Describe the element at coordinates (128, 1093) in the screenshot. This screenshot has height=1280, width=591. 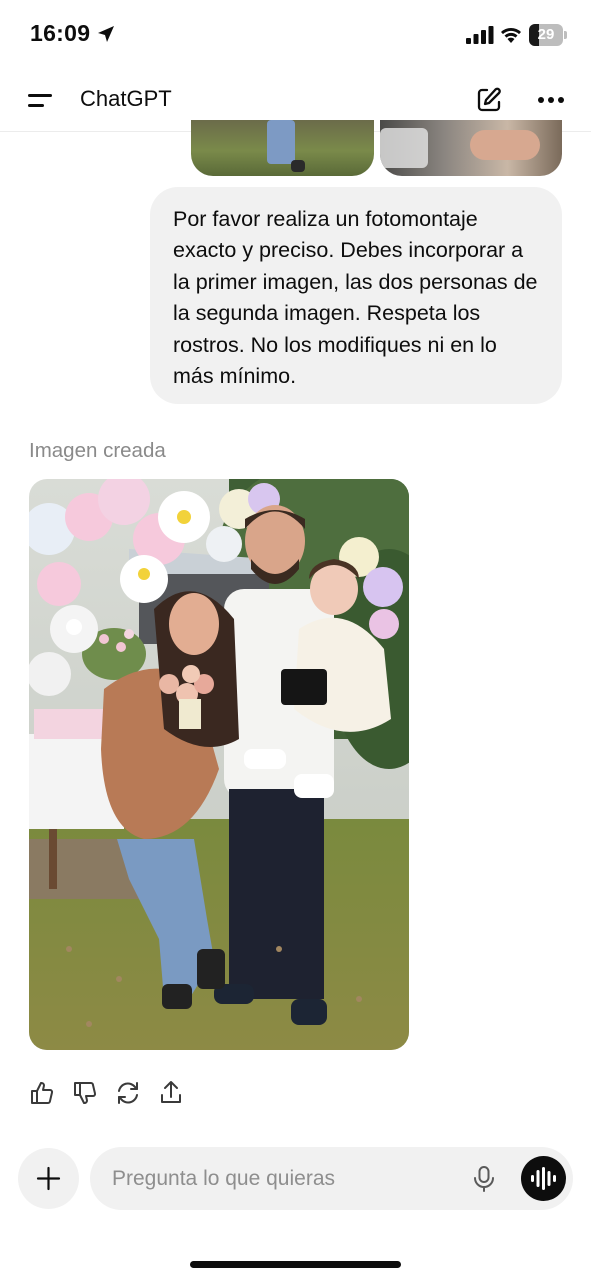
I see `regenerate-icon` at that location.